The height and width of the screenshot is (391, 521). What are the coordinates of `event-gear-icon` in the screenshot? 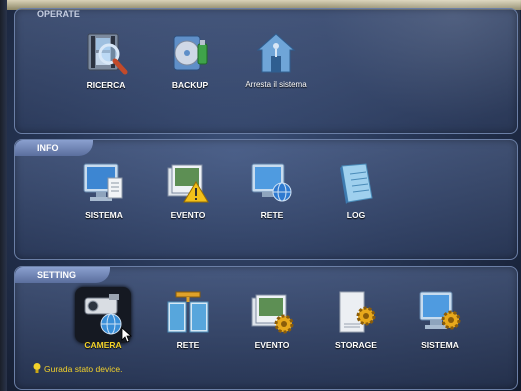 It's located at (272, 314).